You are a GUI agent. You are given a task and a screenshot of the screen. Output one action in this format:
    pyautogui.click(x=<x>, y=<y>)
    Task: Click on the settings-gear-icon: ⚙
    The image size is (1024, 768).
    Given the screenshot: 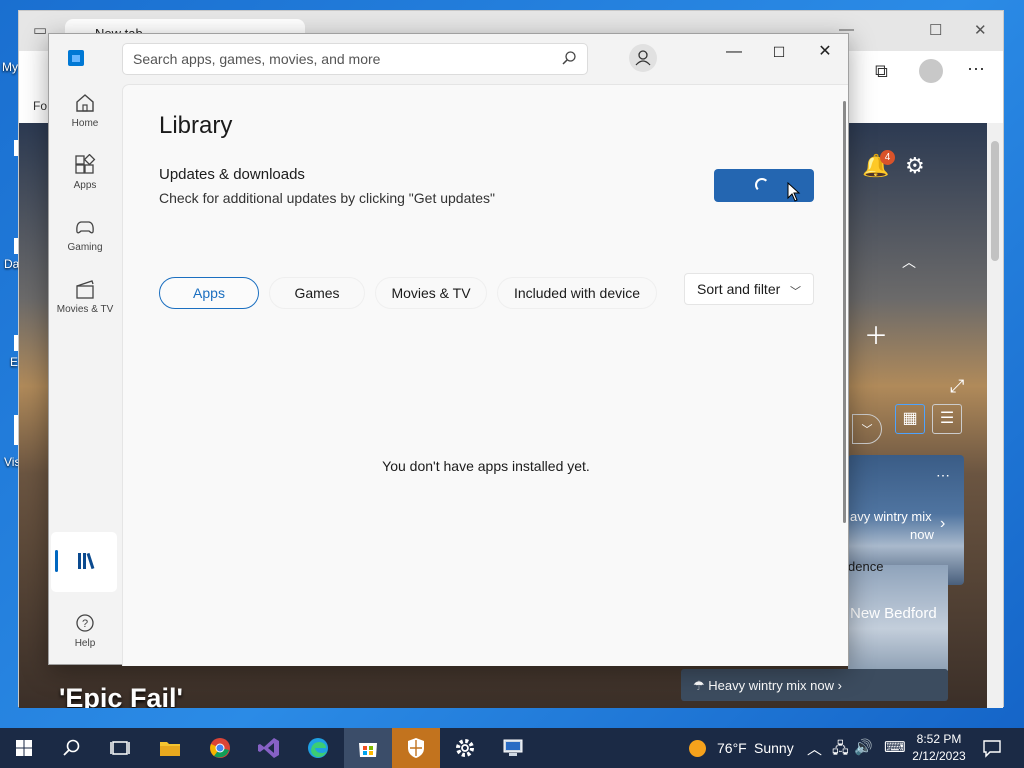 What is the action you would take?
    pyautogui.click(x=915, y=166)
    